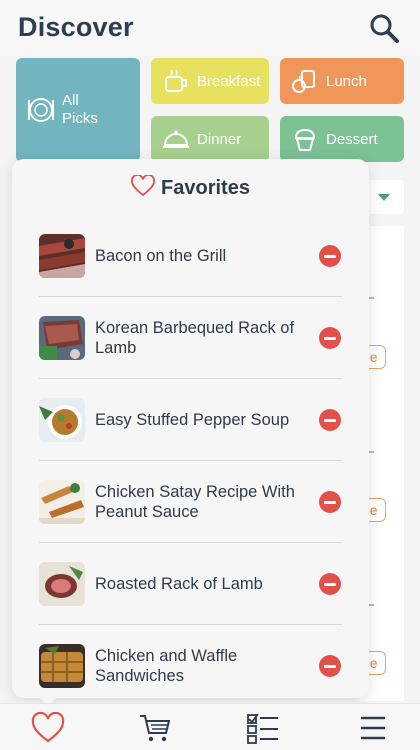 The width and height of the screenshot is (420, 750). I want to click on favorite-name: Chicken and Waffle Sandwiches, so click(166, 666).